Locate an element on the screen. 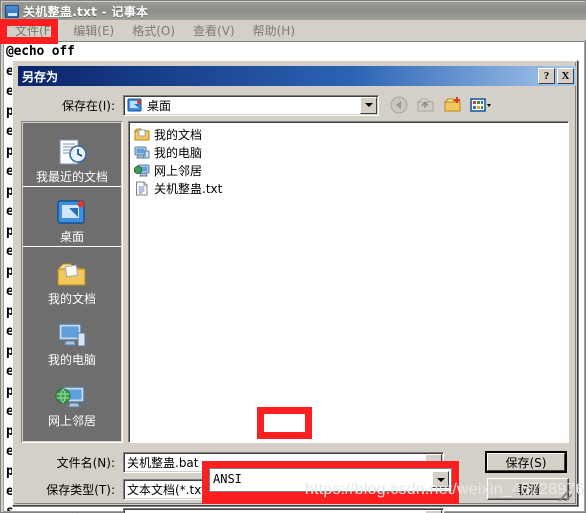 The height and width of the screenshot is (513, 586). place-my-documents: 我的文档 is located at coordinates (72, 277).